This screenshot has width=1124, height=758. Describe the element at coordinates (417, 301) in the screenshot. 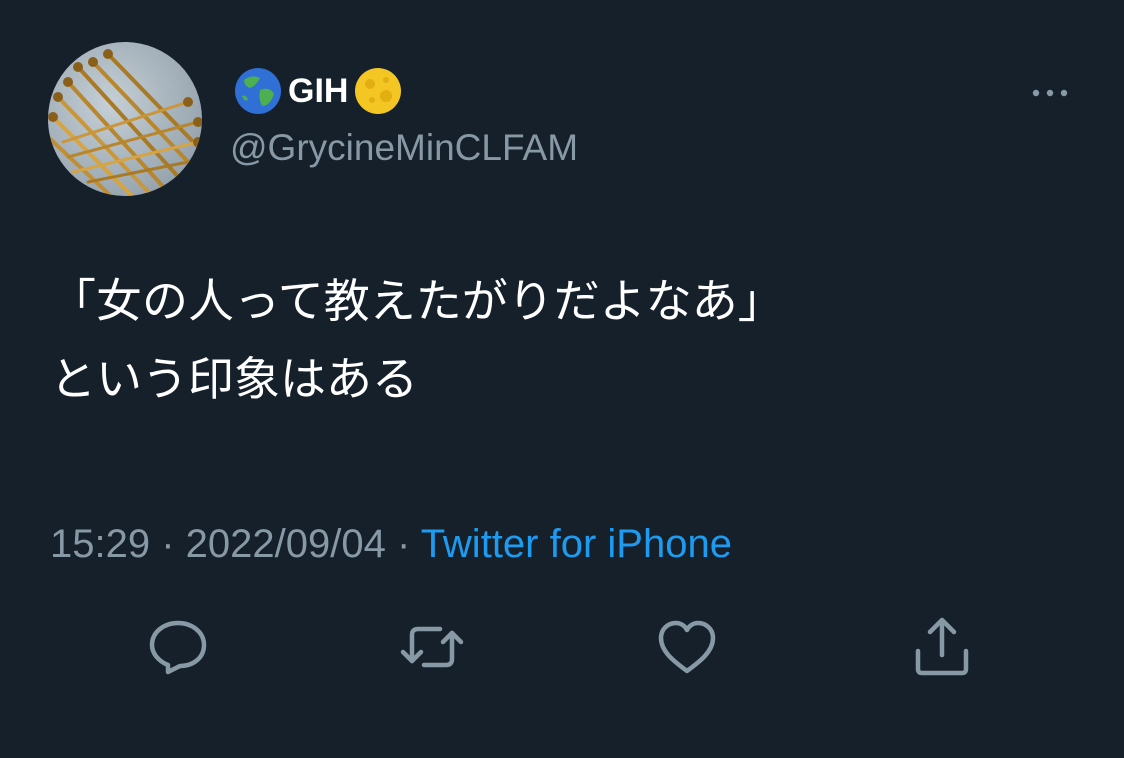

I see `tweet-text-line: 「女の人って教えたがりだよなあ」` at that location.